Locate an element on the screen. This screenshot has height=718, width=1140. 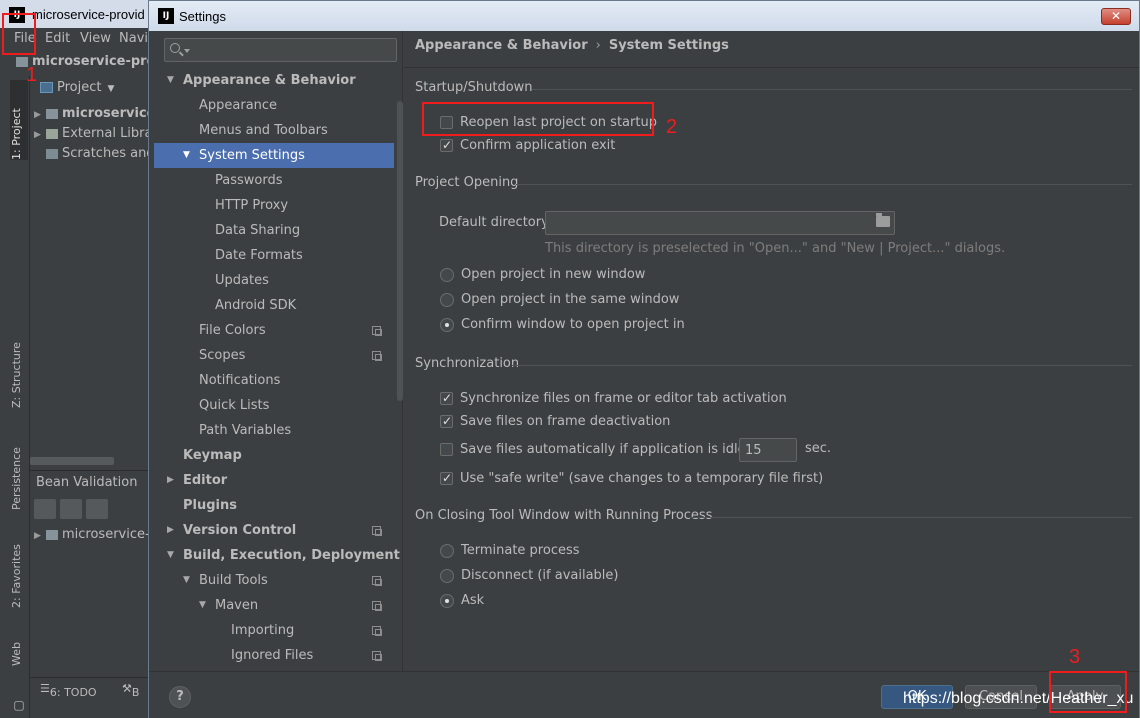
build-tab: ⚒ B is located at coordinates (130, 690).